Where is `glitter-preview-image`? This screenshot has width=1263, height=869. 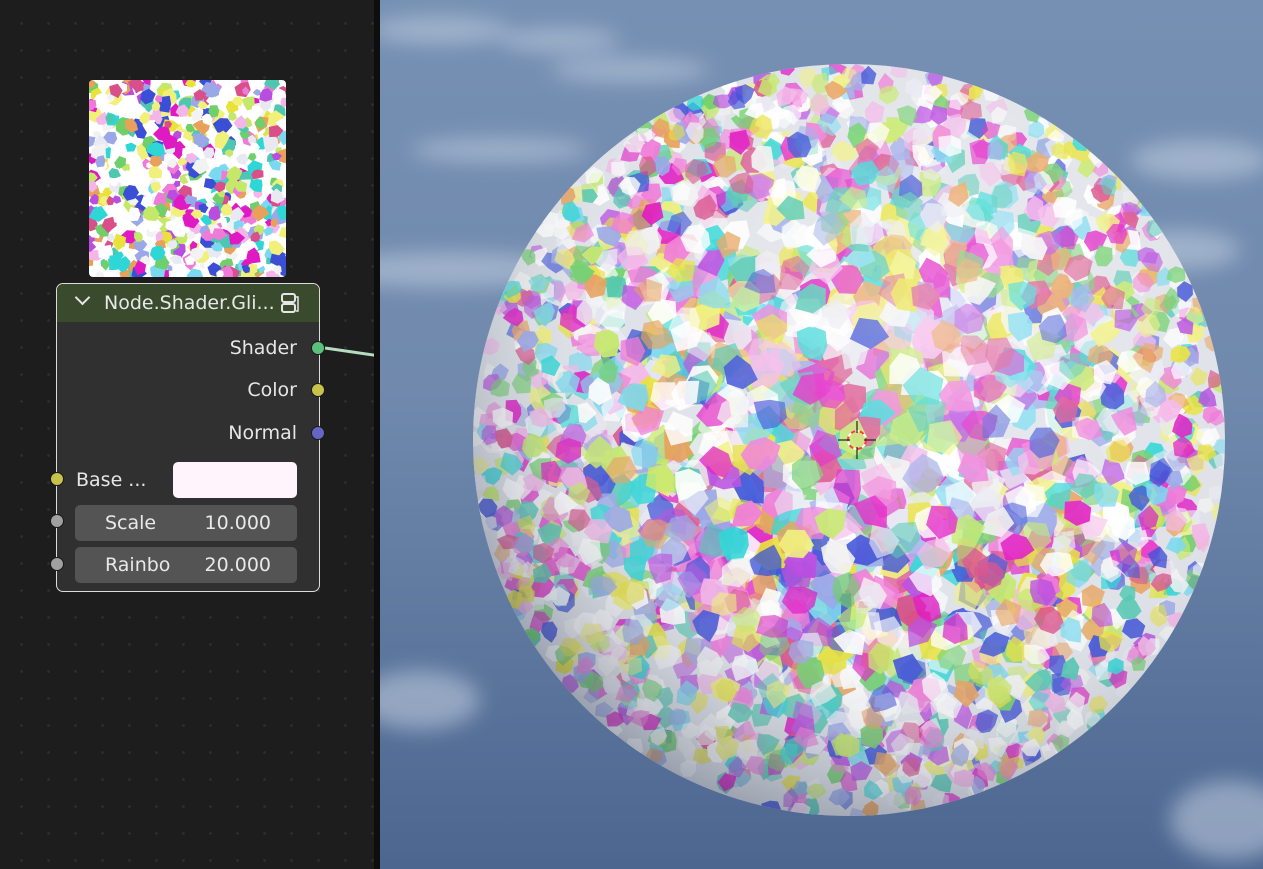
glitter-preview-image is located at coordinates (187, 178).